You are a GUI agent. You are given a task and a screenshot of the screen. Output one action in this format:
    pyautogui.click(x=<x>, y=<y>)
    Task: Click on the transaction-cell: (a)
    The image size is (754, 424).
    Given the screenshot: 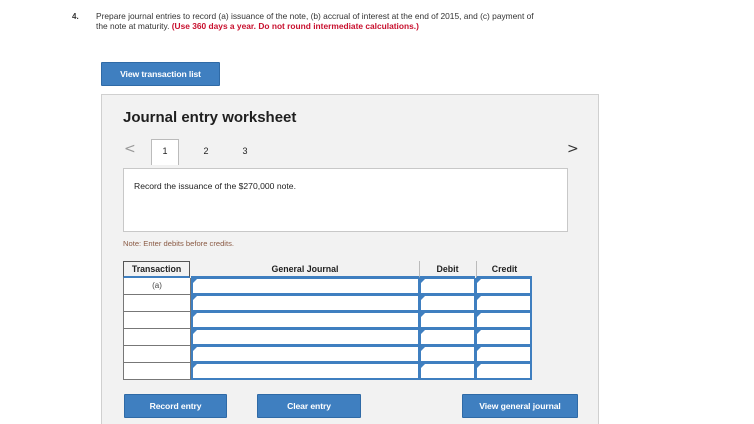 What is the action you would take?
    pyautogui.click(x=157, y=286)
    